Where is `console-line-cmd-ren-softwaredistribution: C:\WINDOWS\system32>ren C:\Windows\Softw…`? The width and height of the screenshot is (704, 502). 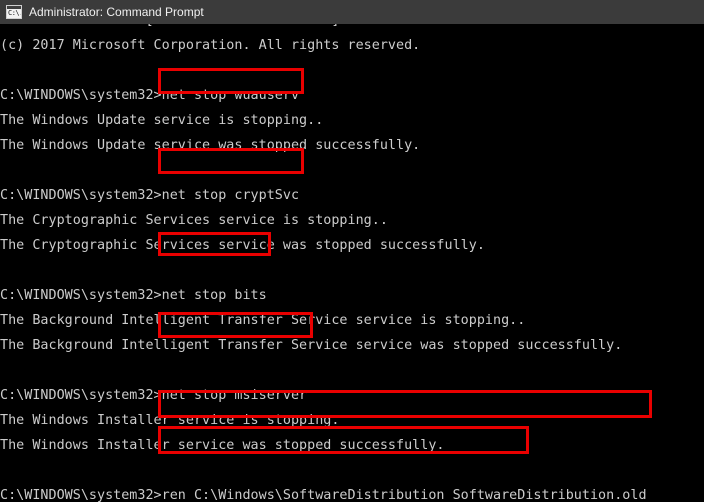
console-line-cmd-ren-softwaredistribution: C:\WINDOWS\system32>ren C:\Windows\Softw… is located at coordinates (323, 495).